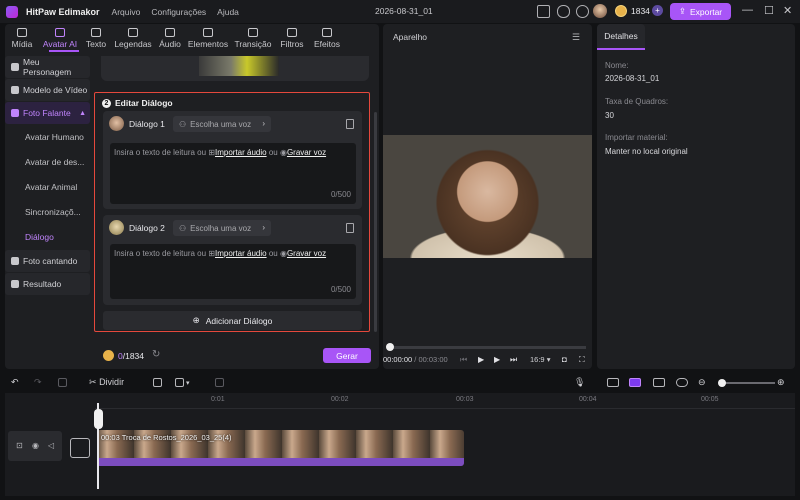 This screenshot has height=500, width=800. Describe the element at coordinates (60, 38) in the screenshot. I see `tab-avatar-ai: Avatar AI` at that location.